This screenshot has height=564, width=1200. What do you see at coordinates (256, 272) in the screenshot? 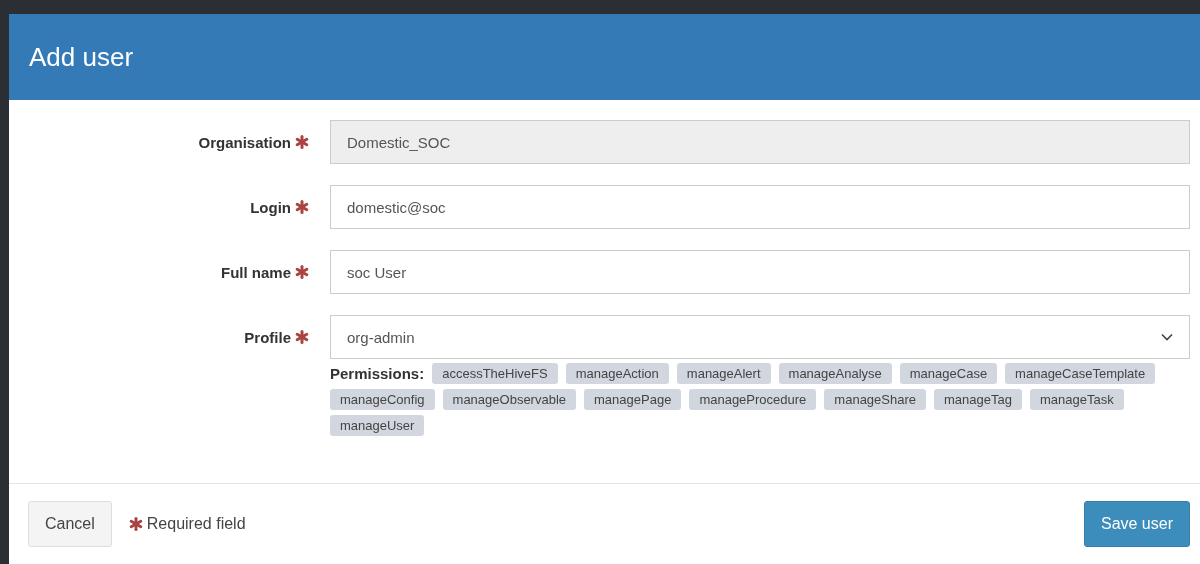
I see `field-label: Full name` at bounding box center [256, 272].